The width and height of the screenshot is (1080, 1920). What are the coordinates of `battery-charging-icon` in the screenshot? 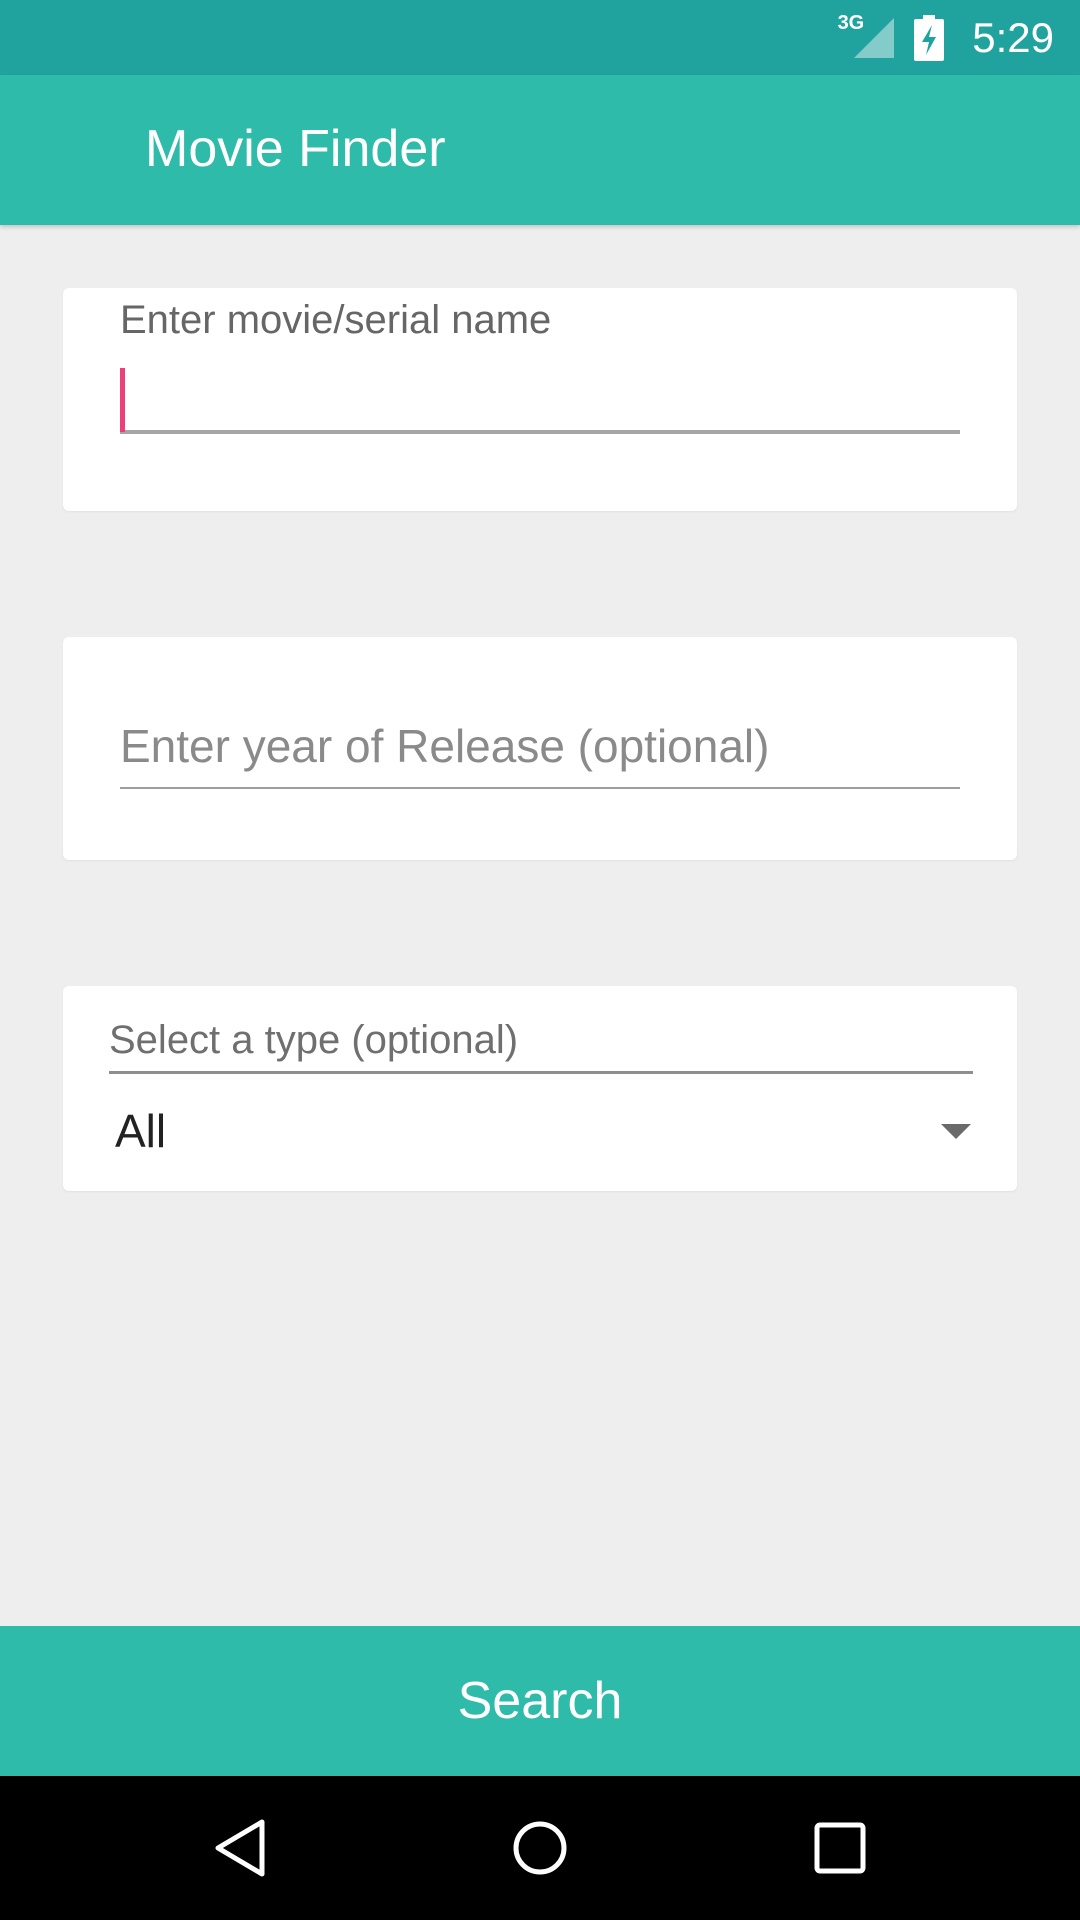 It's located at (929, 37).